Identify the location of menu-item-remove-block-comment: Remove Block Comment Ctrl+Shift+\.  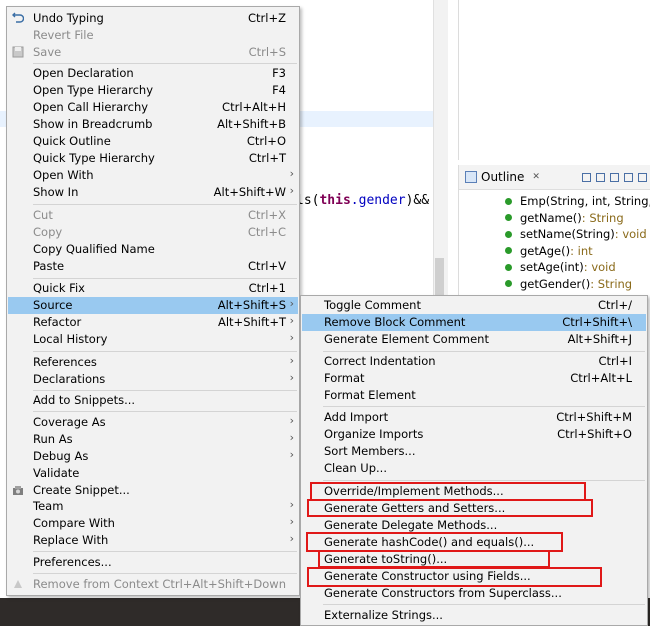
(474, 322).